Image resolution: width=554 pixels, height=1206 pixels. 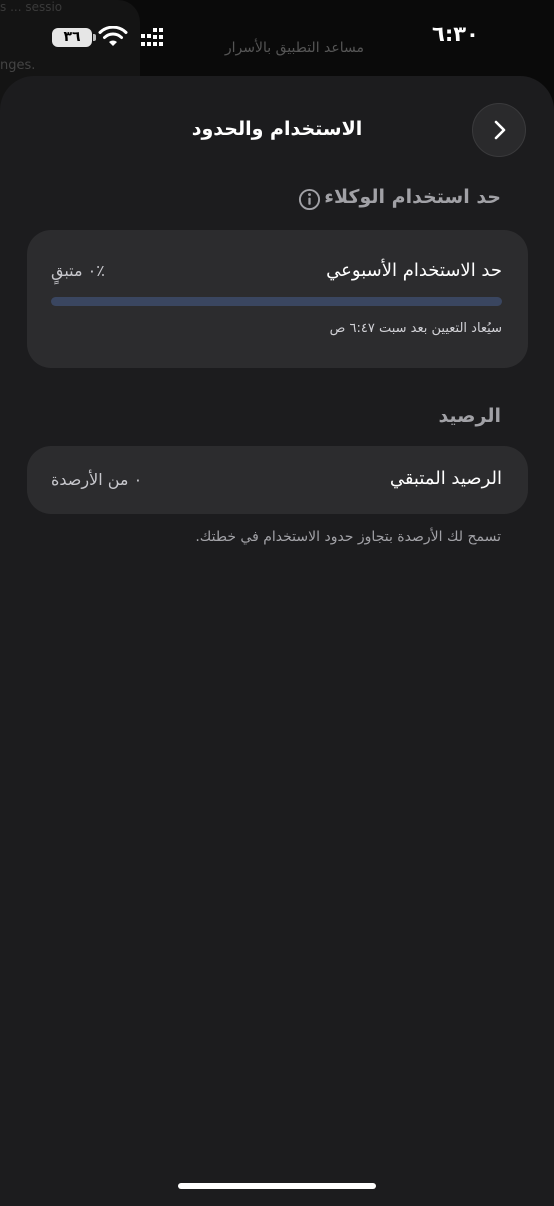 What do you see at coordinates (414, 270) in the screenshot?
I see `weekly-limit-label: حد الاستخدام الأسبوعي` at bounding box center [414, 270].